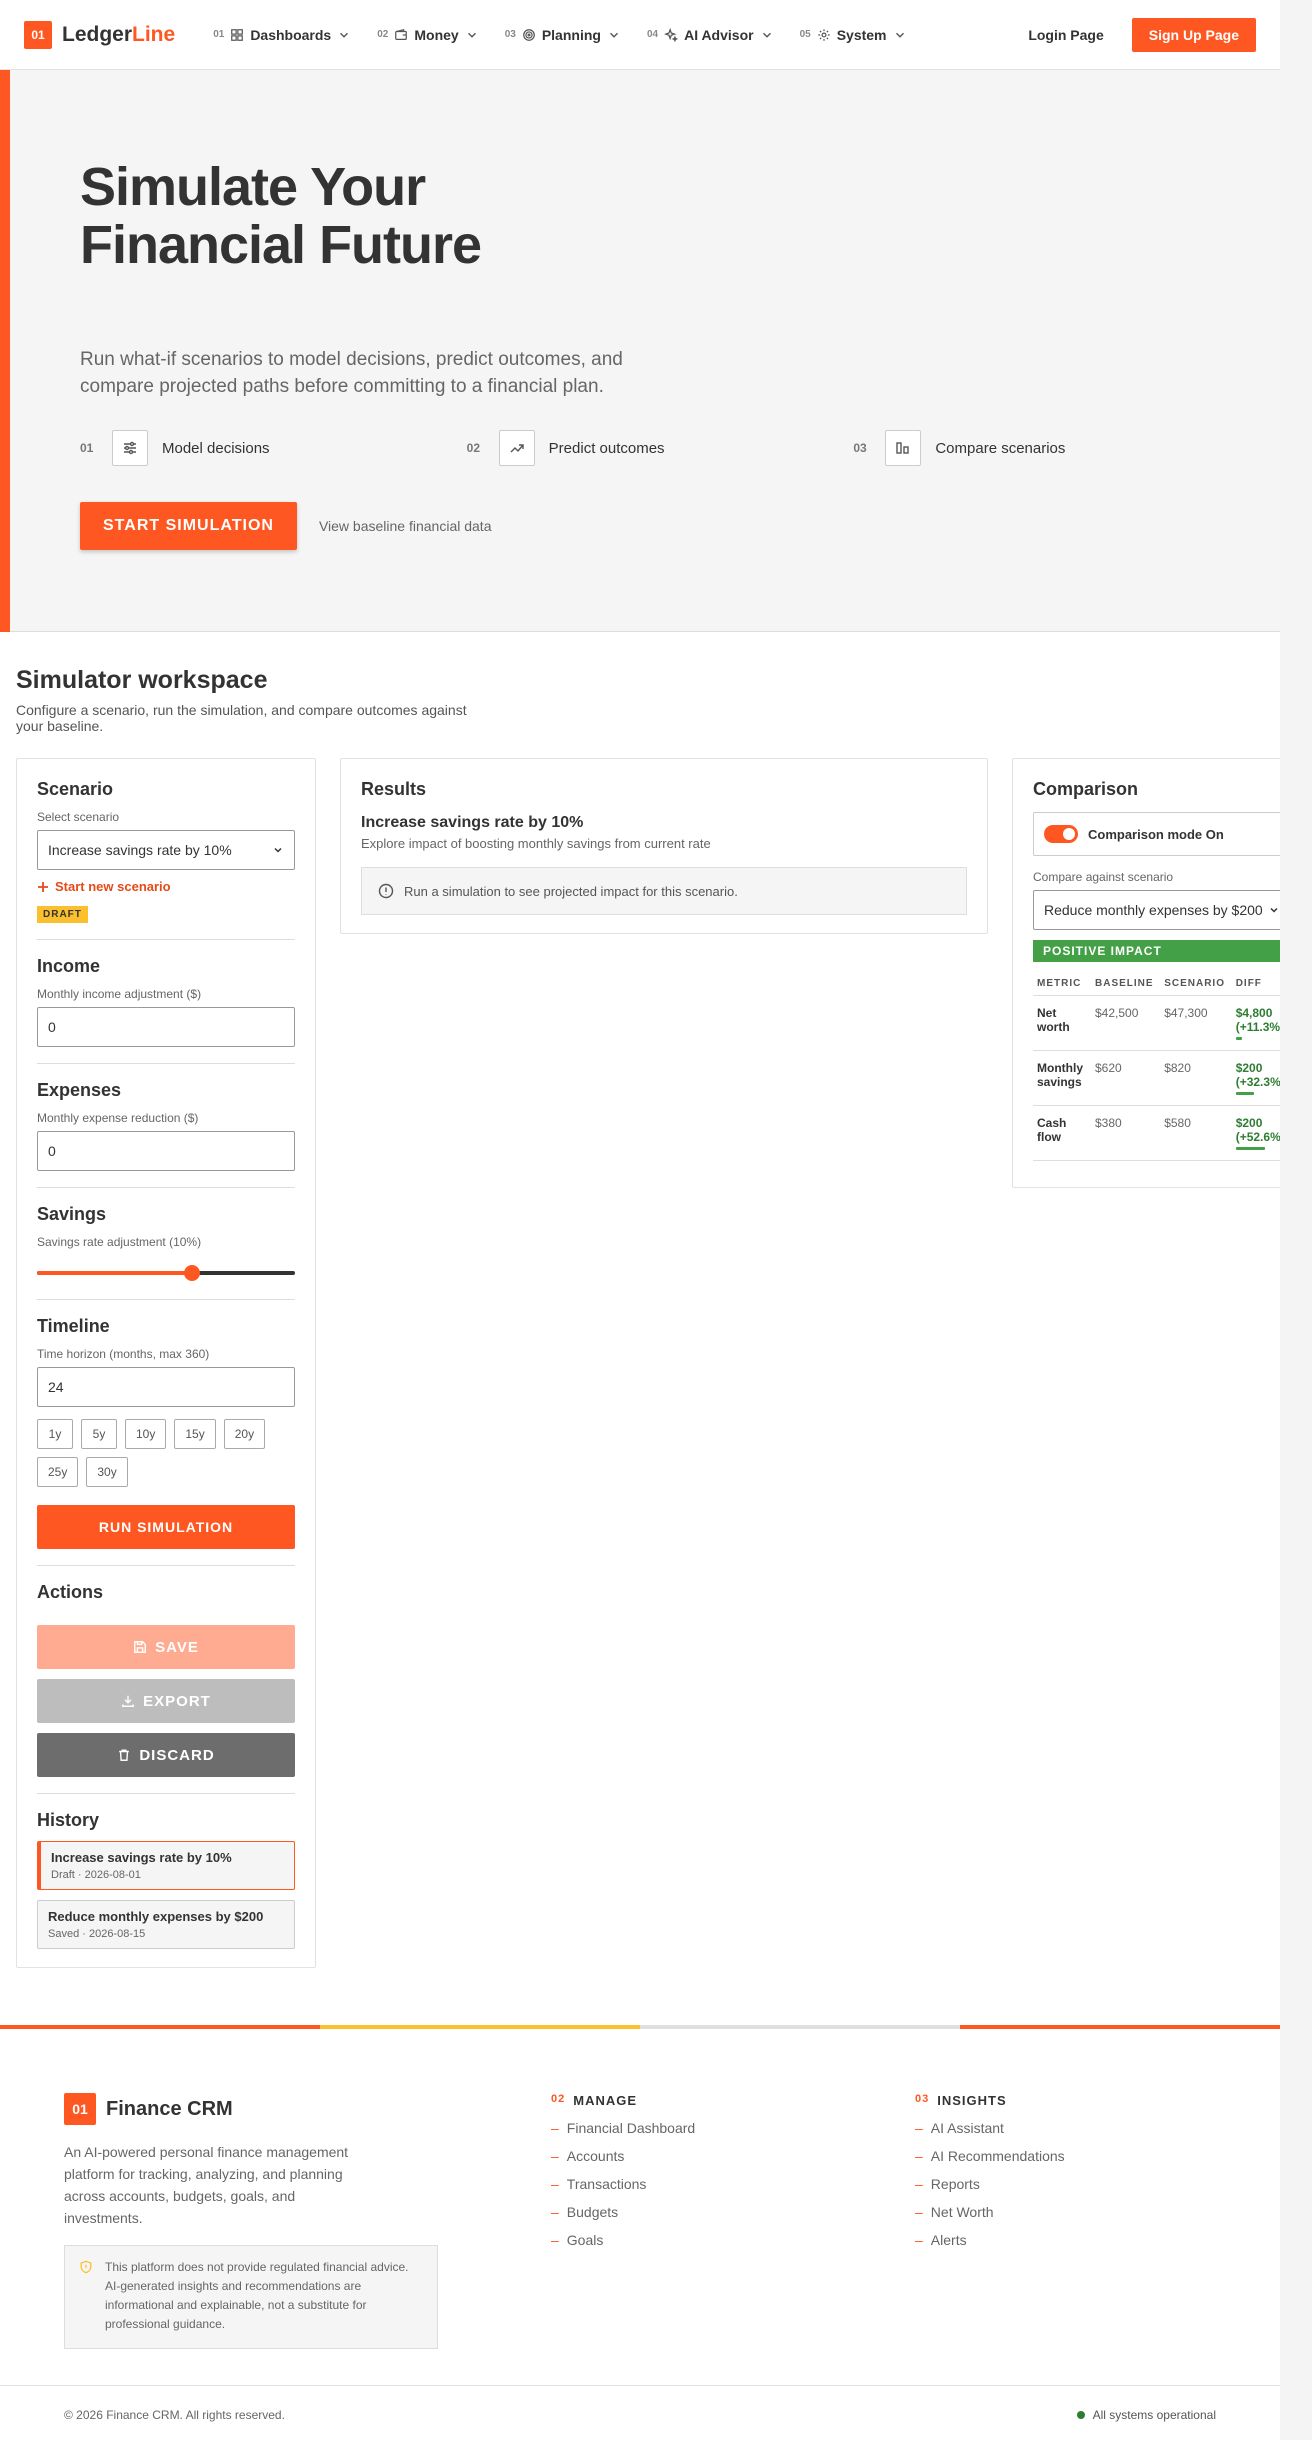  I want to click on preset-20y: 20y, so click(244, 1434).